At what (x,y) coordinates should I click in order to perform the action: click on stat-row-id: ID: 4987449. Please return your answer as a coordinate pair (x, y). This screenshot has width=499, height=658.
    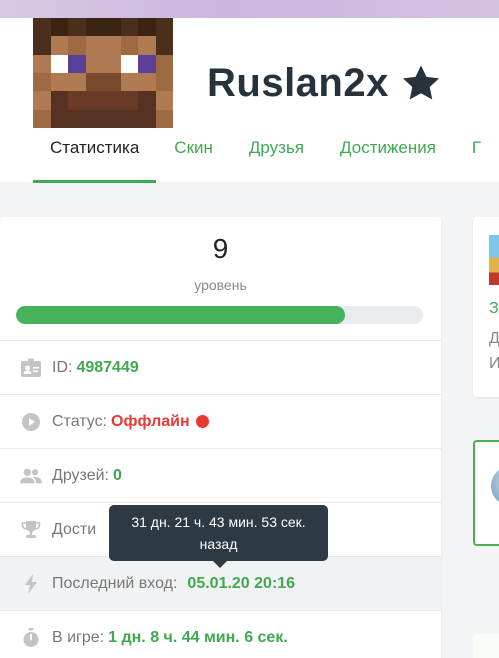
    Looking at the image, I should click on (220, 367).